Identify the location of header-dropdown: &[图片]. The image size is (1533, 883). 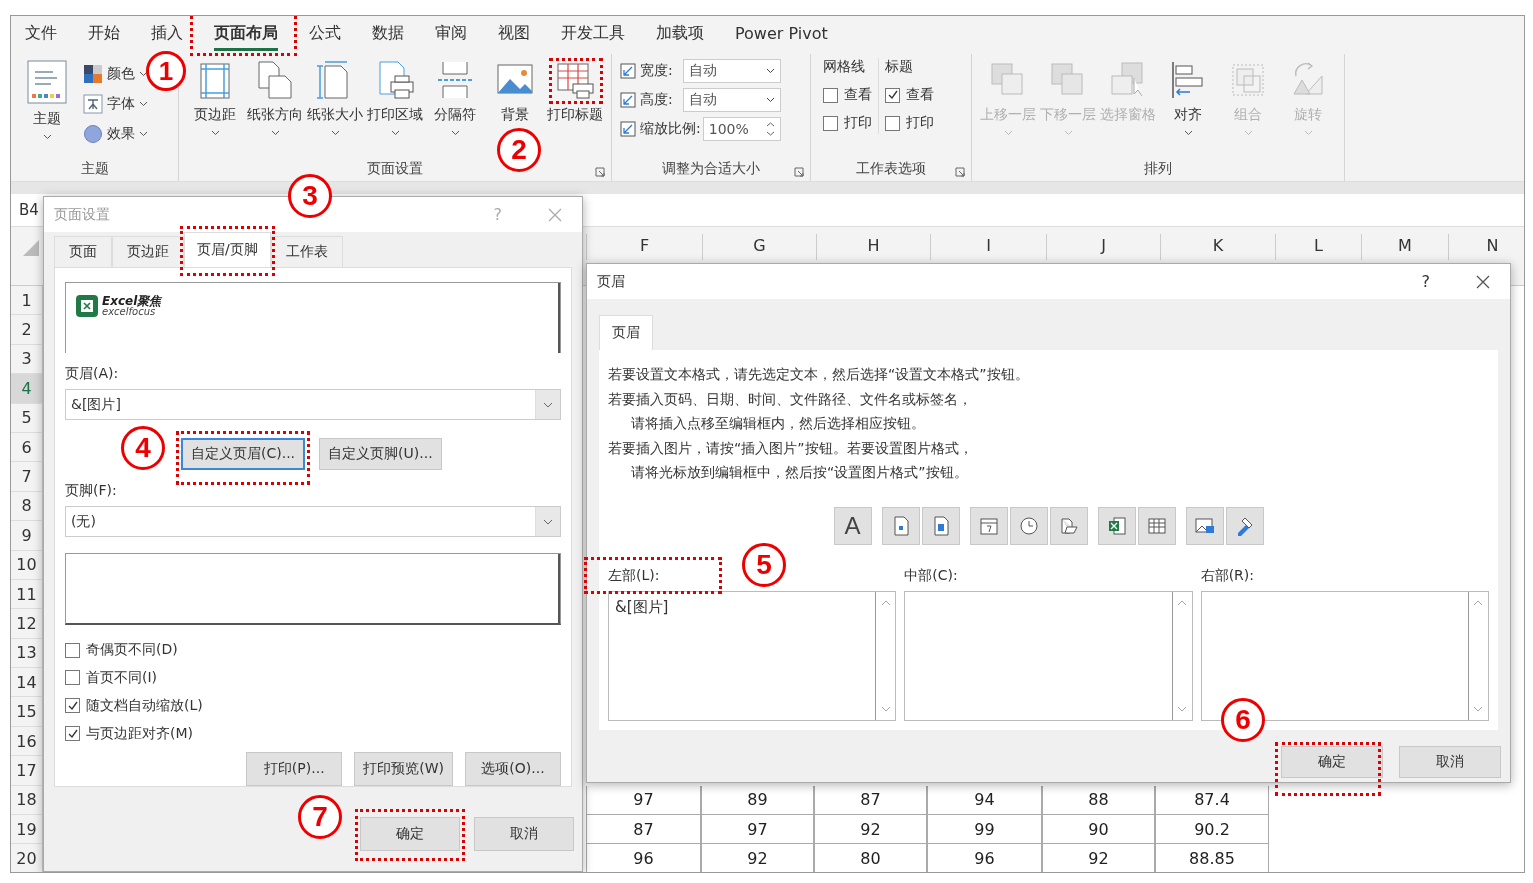
(313, 405).